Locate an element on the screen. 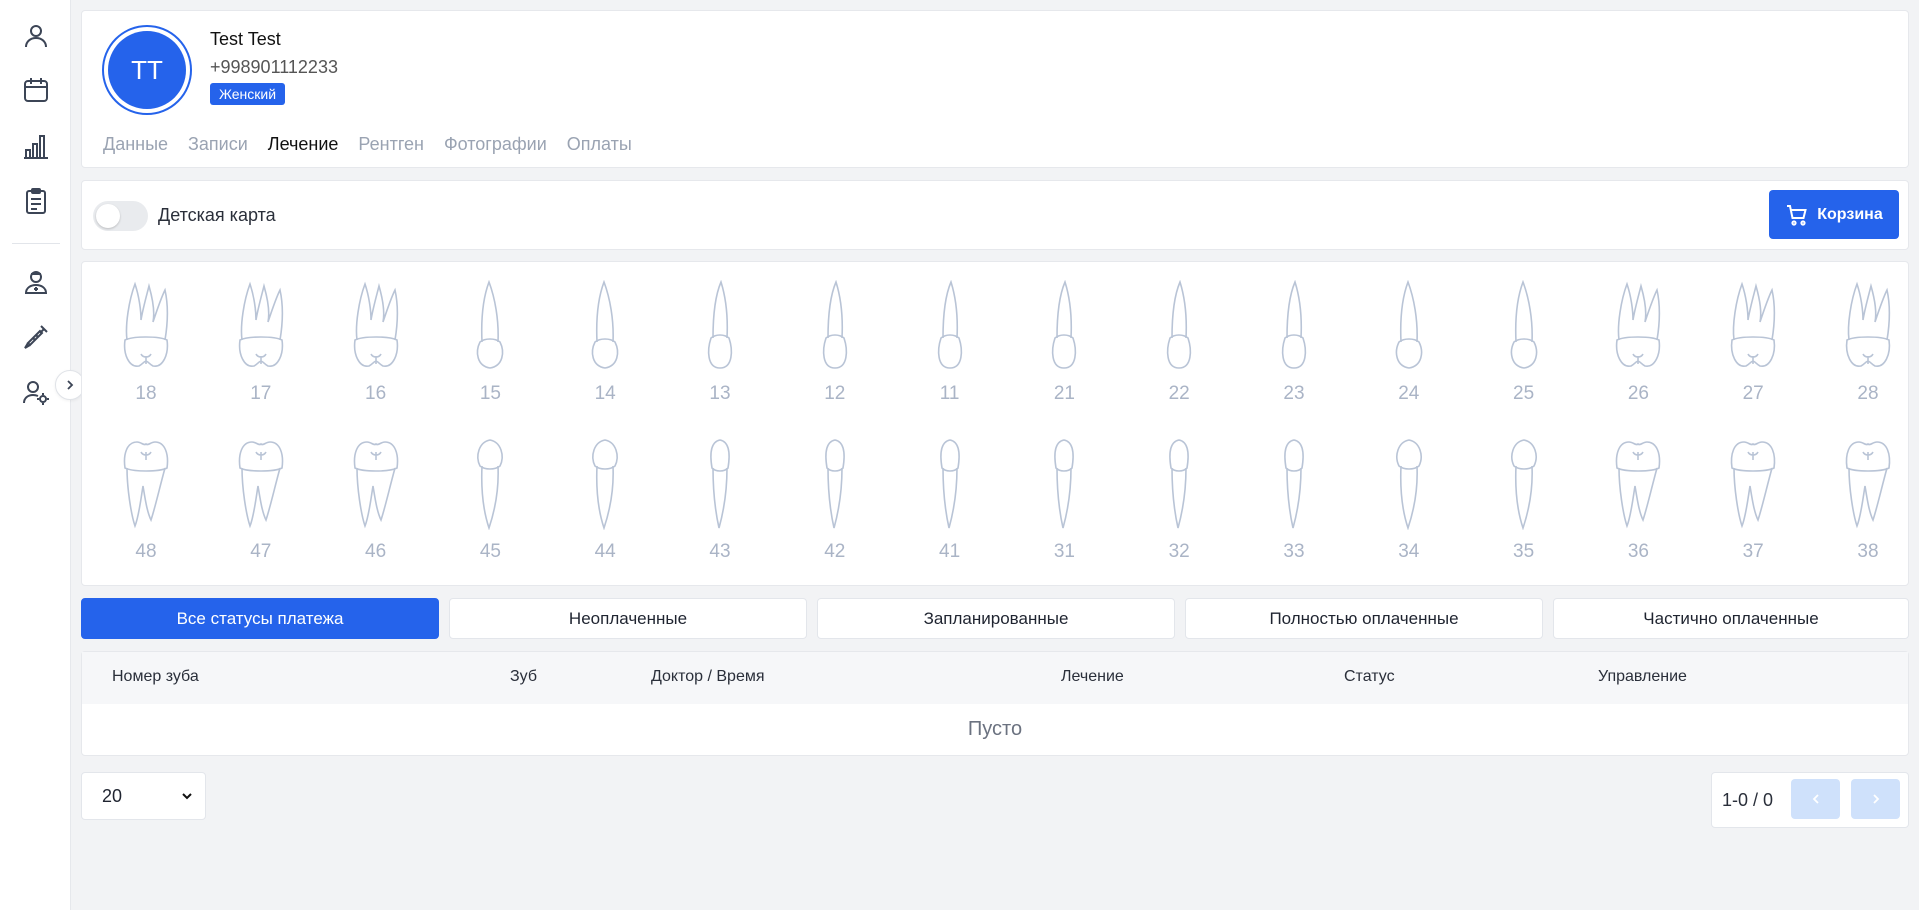  tooth-35: 35 is located at coordinates (1524, 500).